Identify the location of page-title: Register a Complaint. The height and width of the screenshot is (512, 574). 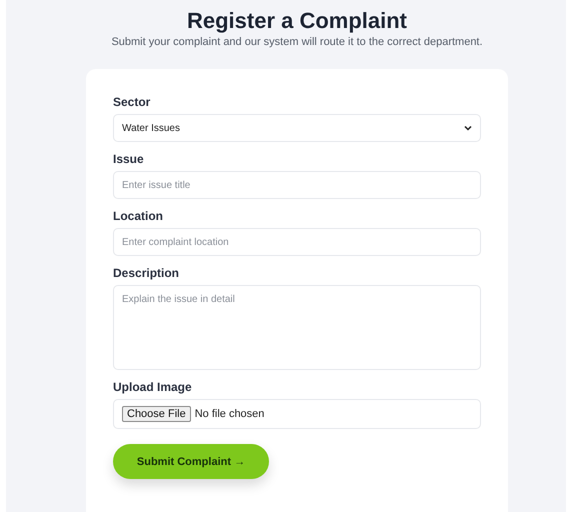
(297, 21).